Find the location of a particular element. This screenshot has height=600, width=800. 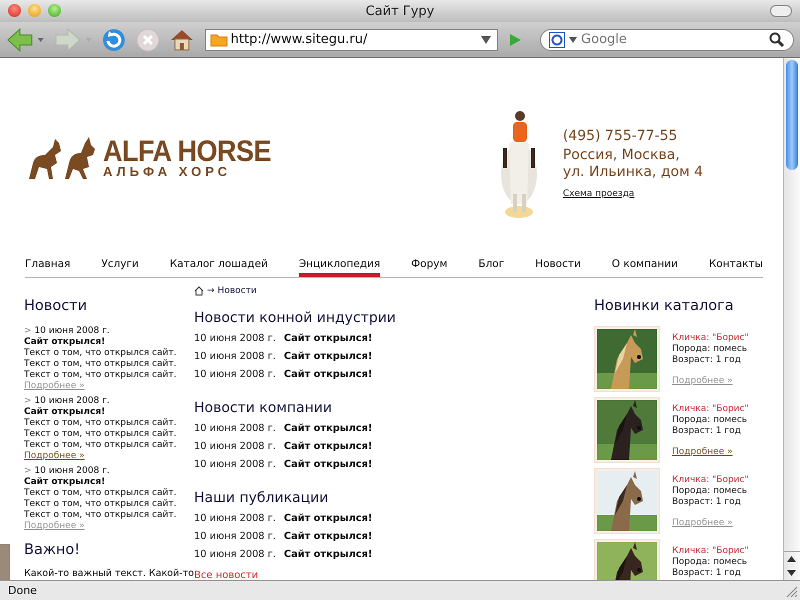

stop-icon is located at coordinates (148, 39).